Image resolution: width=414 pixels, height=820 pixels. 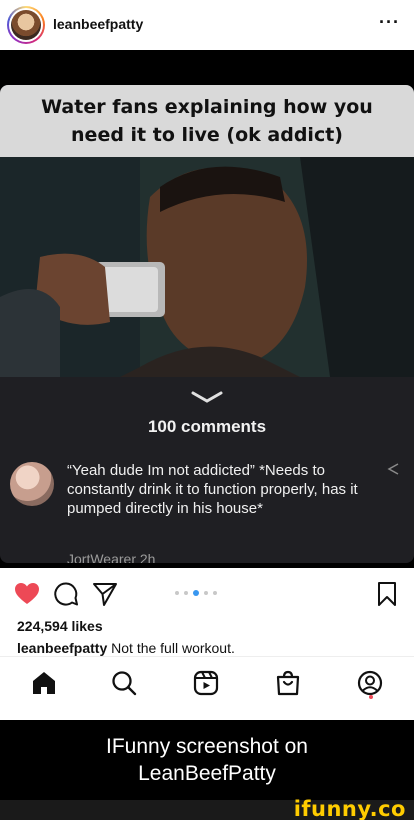 I want to click on send-icon, so click(x=105, y=594).